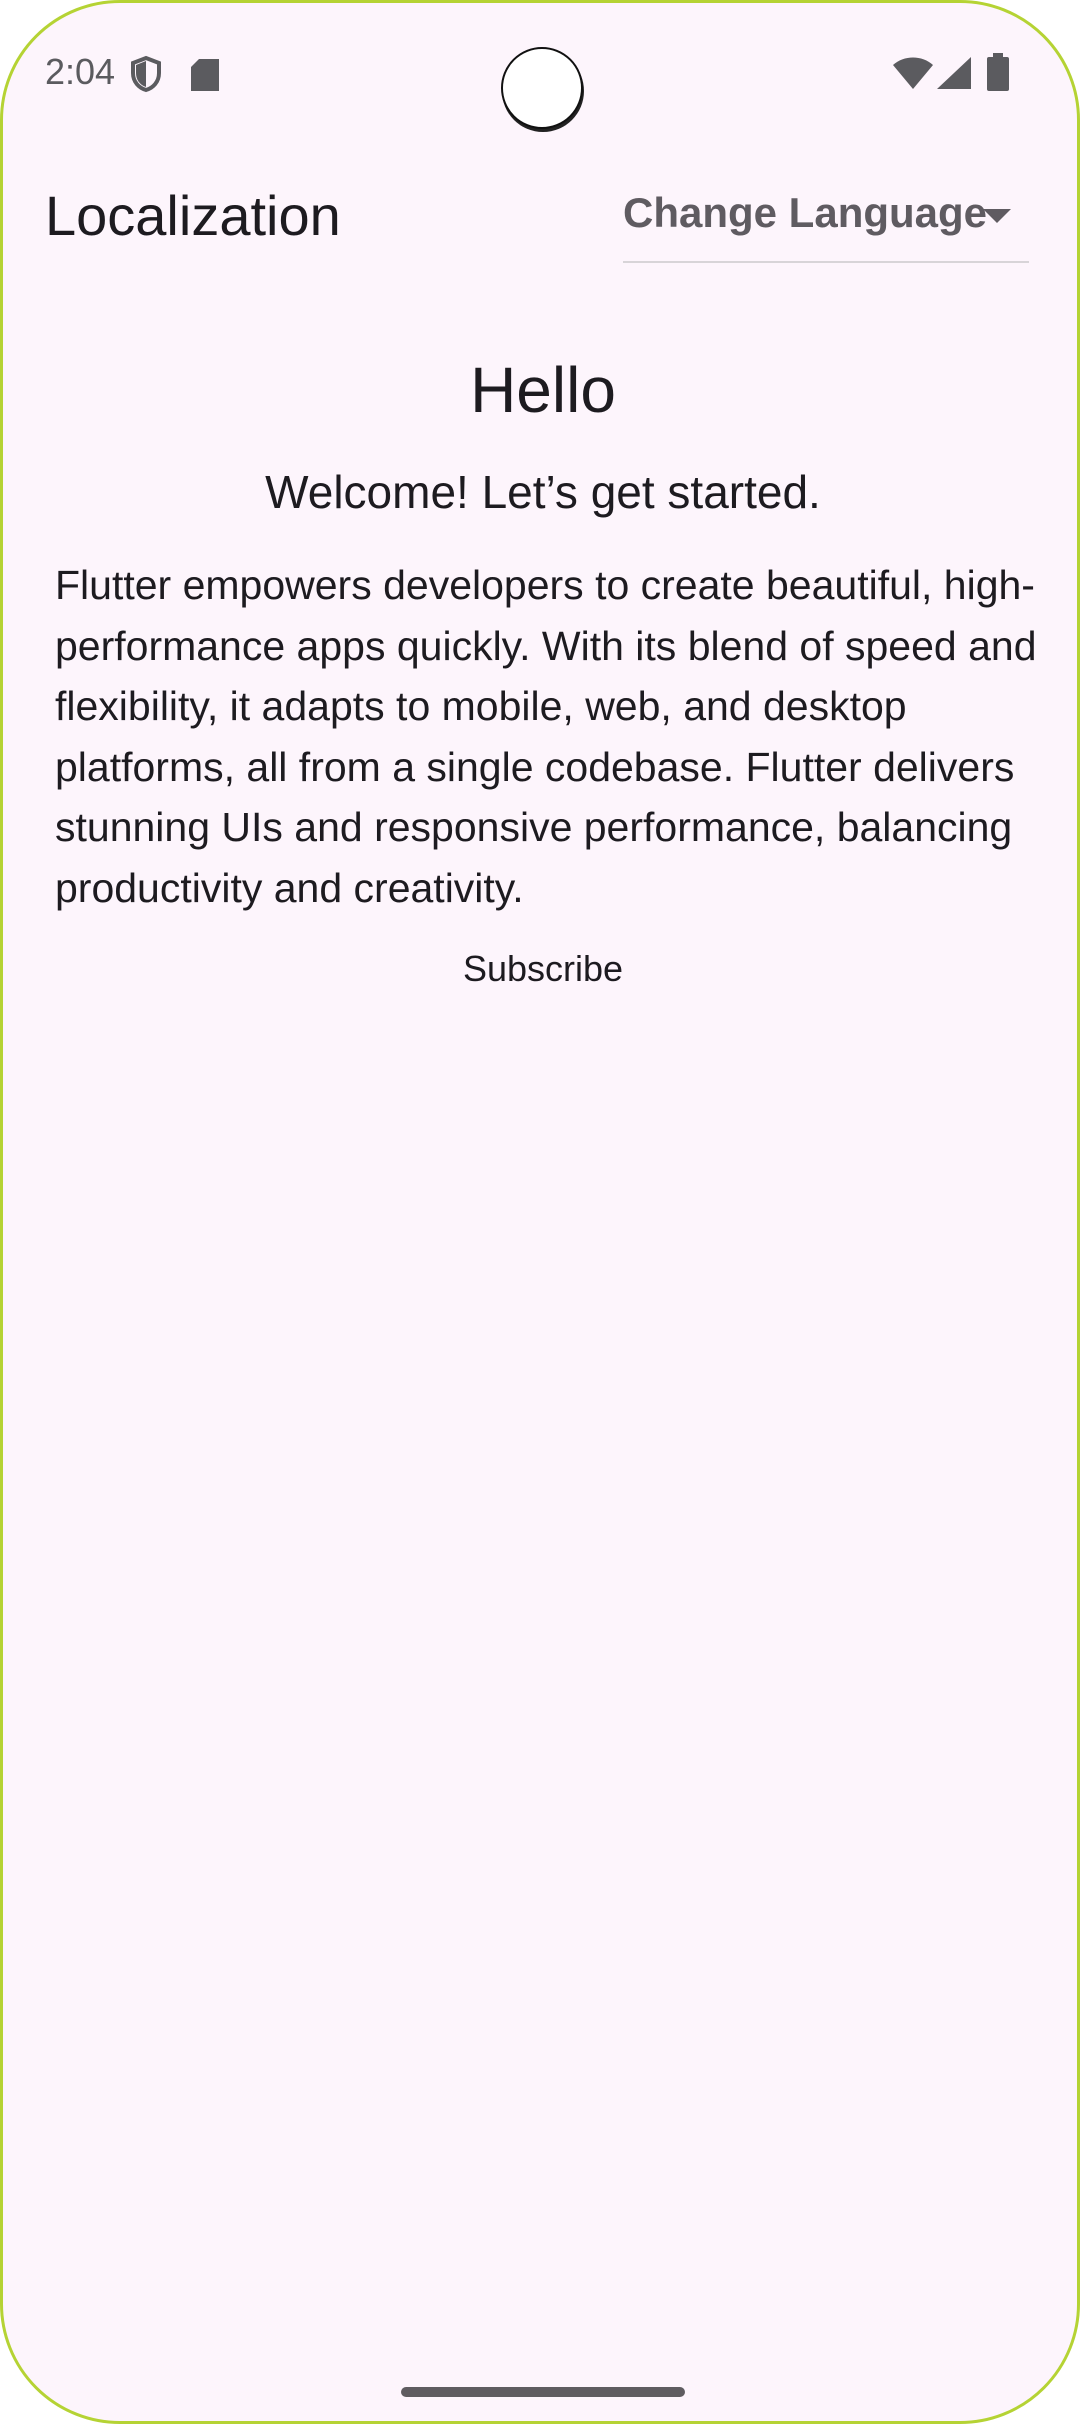 Image resolution: width=1080 pixels, height=2424 pixels. I want to click on change-language-label: Change Language, so click(805, 212).